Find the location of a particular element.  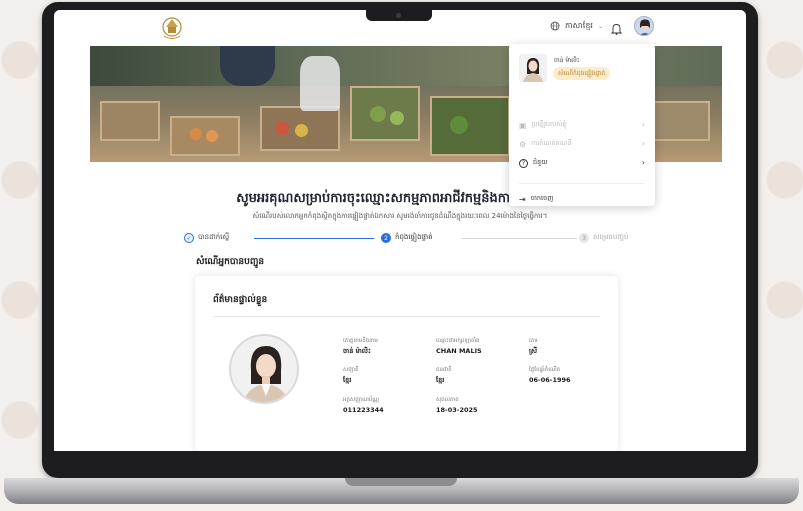

help-icon: ? is located at coordinates (523, 163).